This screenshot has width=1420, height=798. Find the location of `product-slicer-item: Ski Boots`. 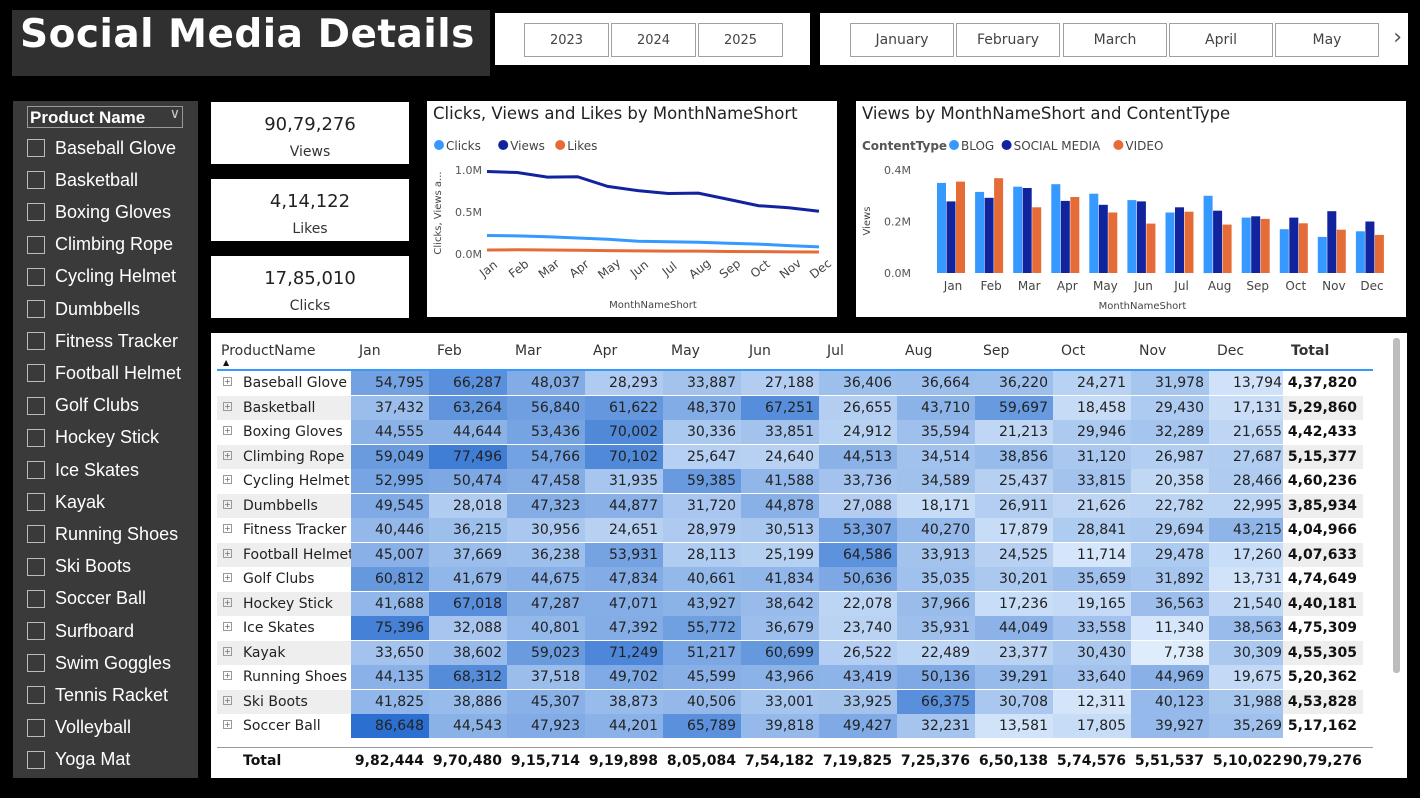

product-slicer-item: Ski Boots is located at coordinates (112, 567).